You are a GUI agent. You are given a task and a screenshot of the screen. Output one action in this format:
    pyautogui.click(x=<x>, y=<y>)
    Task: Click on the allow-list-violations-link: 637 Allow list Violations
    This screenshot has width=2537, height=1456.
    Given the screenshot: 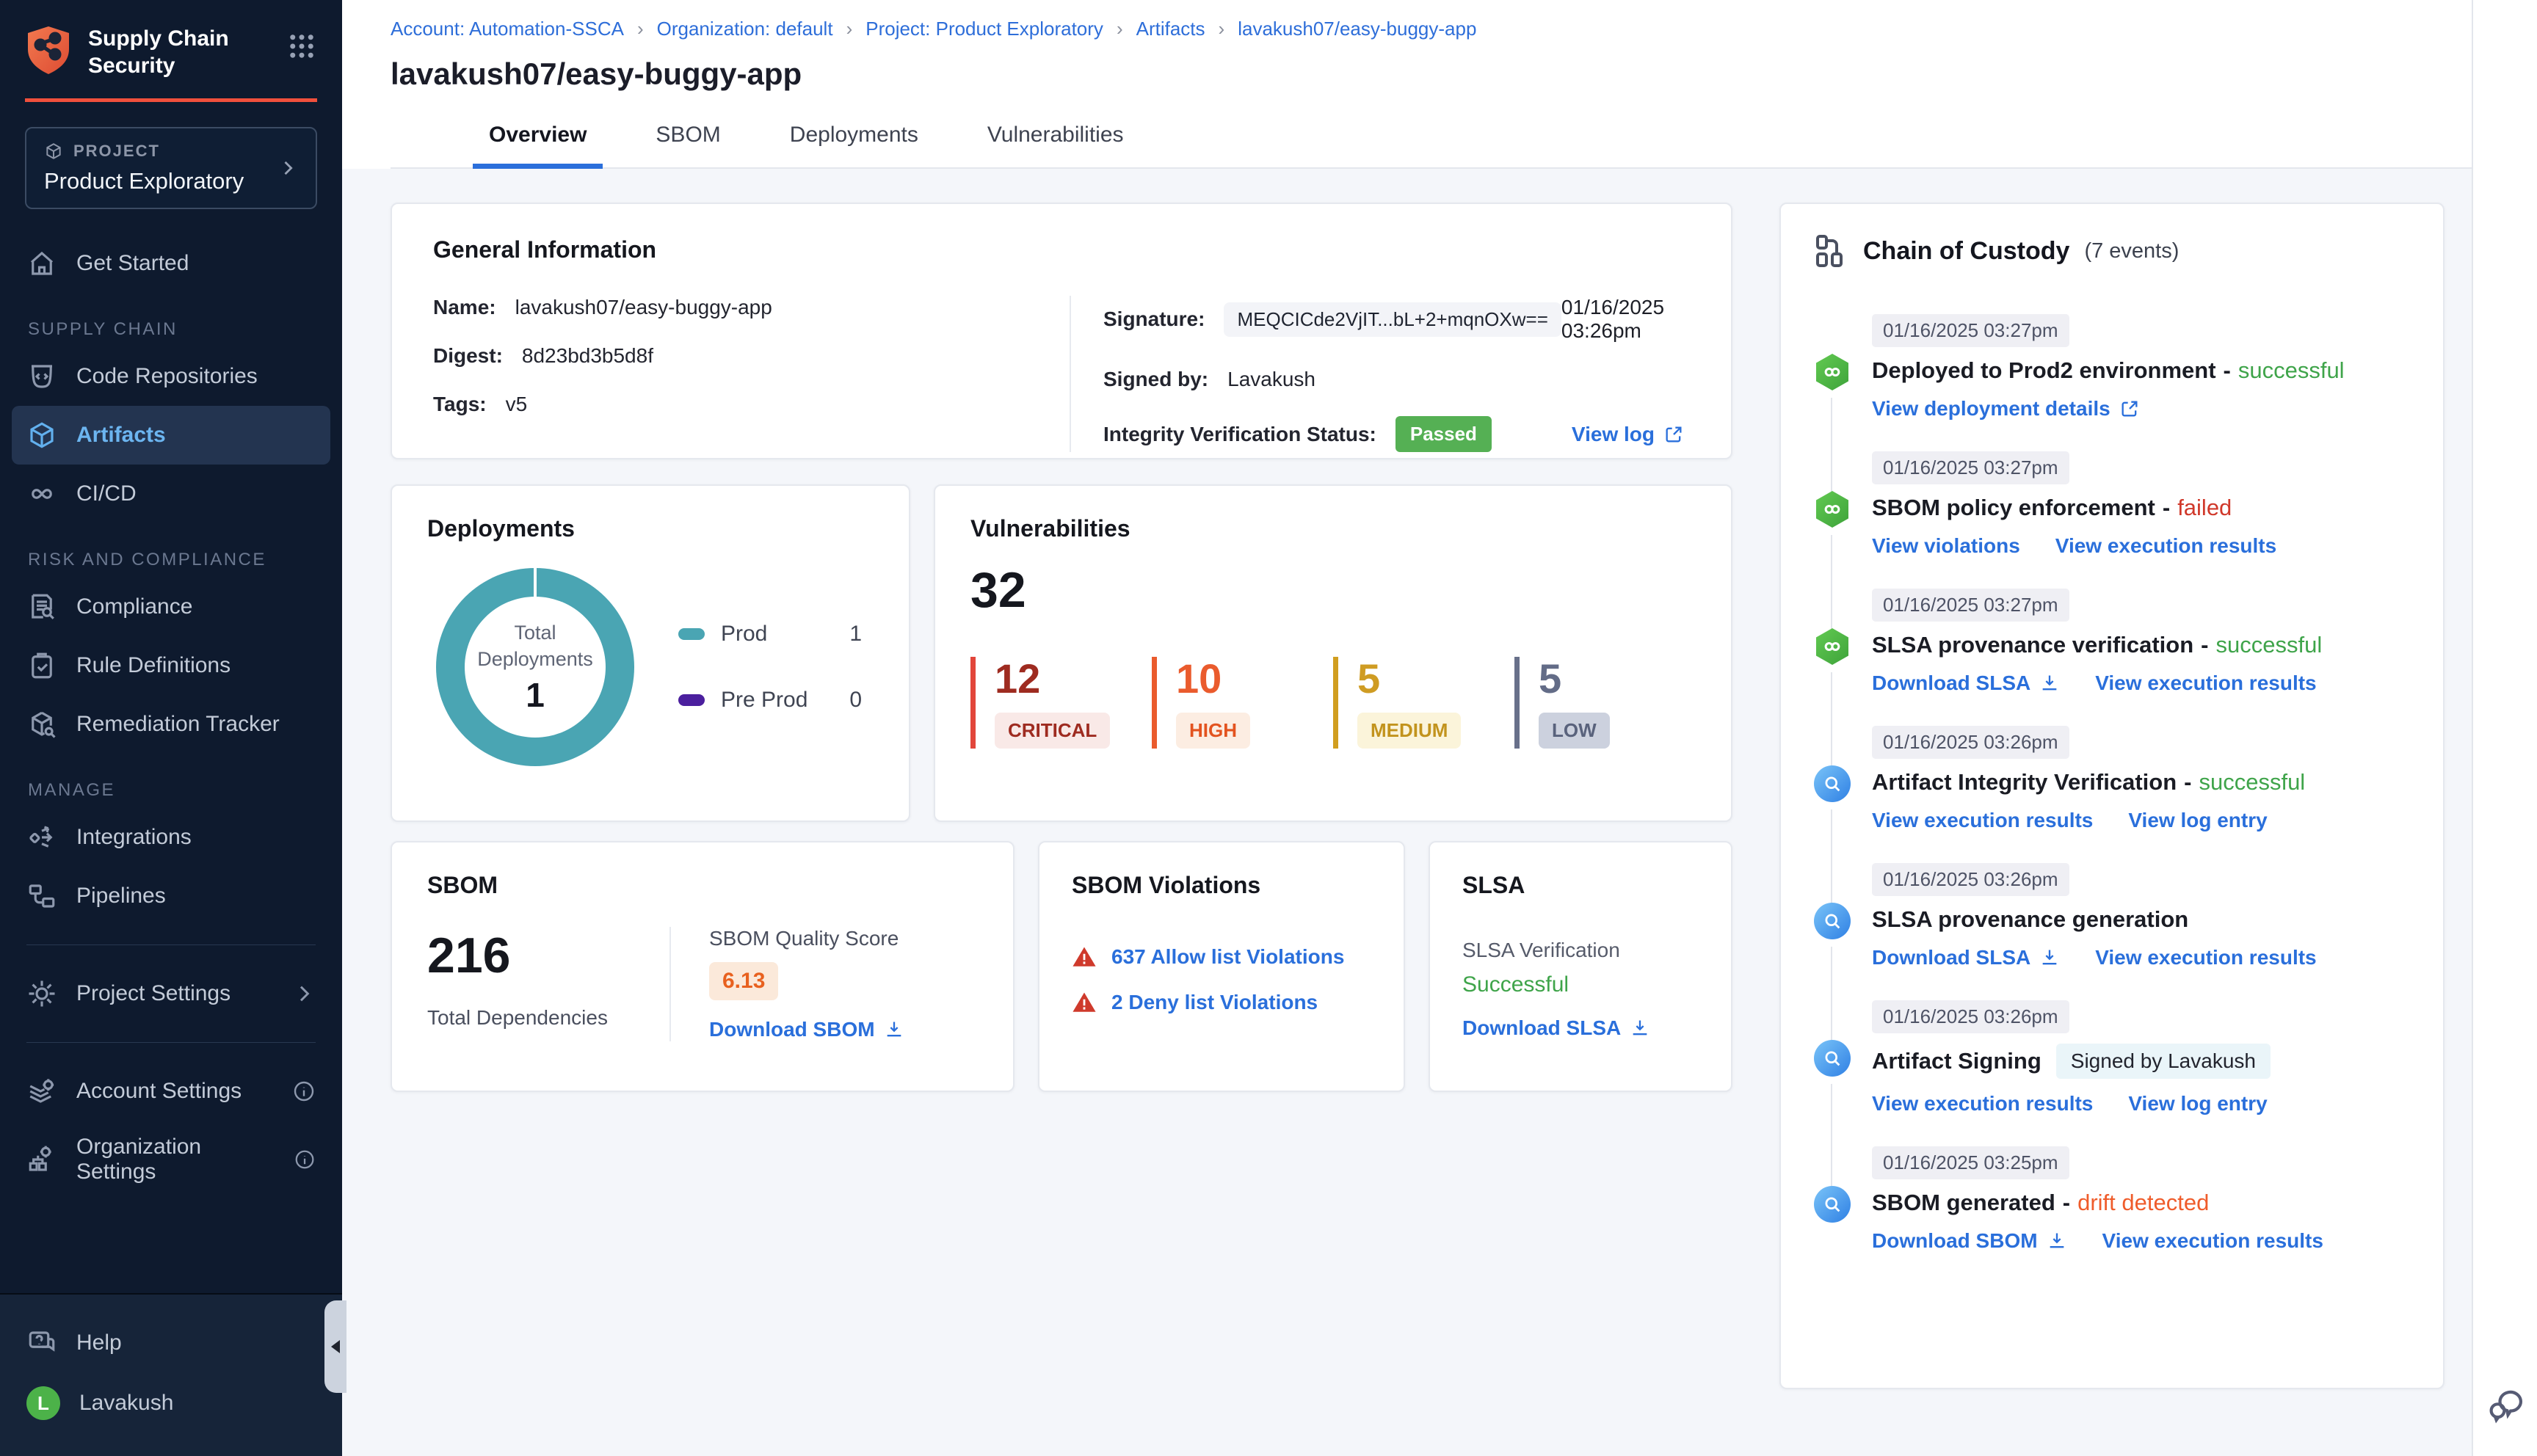 What is the action you would take?
    pyautogui.click(x=1227, y=957)
    